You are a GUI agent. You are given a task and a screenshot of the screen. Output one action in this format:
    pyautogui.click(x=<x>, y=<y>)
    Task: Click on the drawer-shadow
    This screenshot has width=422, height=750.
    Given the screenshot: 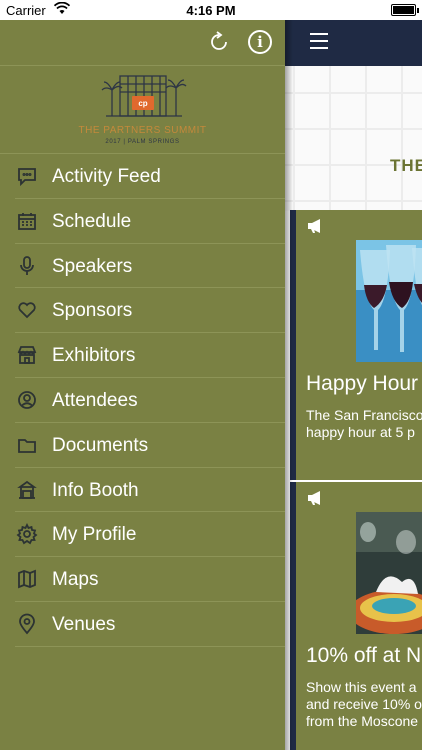 What is the action you would take?
    pyautogui.click(x=289, y=385)
    